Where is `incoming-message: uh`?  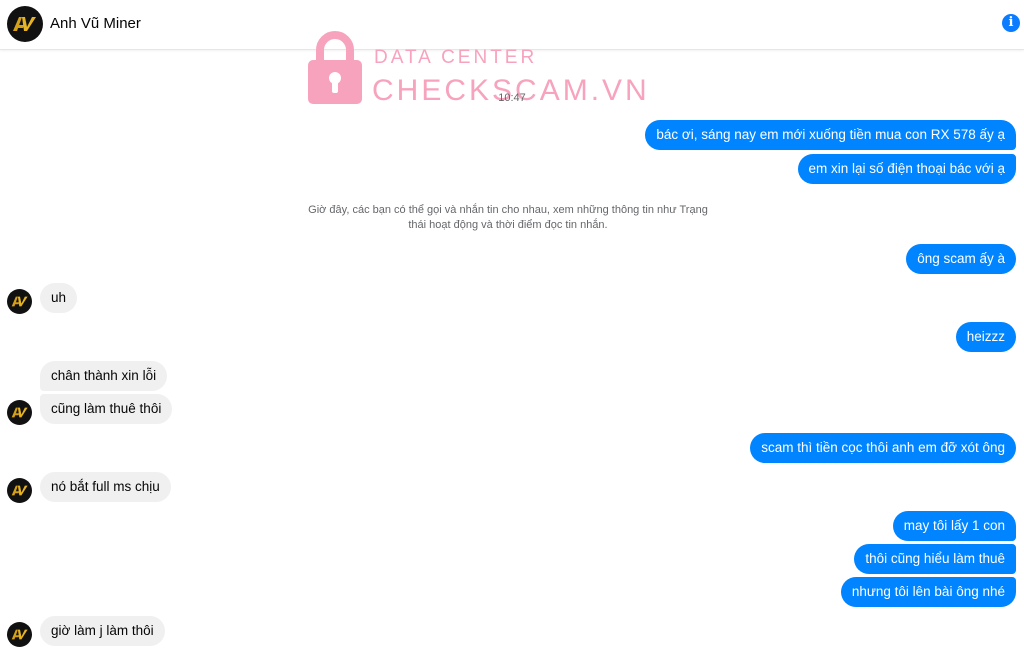
incoming-message: uh is located at coordinates (59, 298).